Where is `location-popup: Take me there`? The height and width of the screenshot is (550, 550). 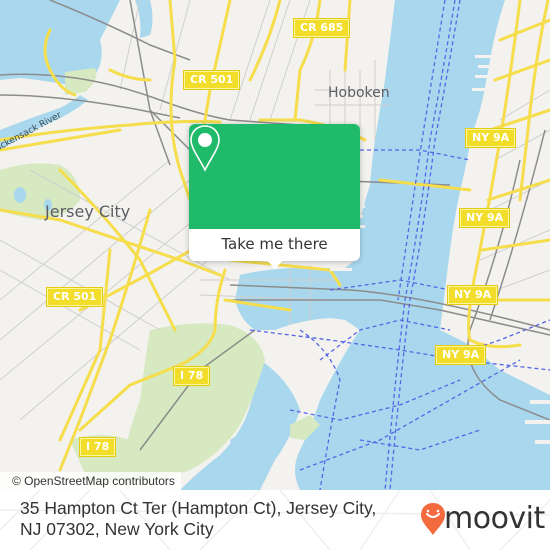
location-popup: Take me there is located at coordinates (274, 196).